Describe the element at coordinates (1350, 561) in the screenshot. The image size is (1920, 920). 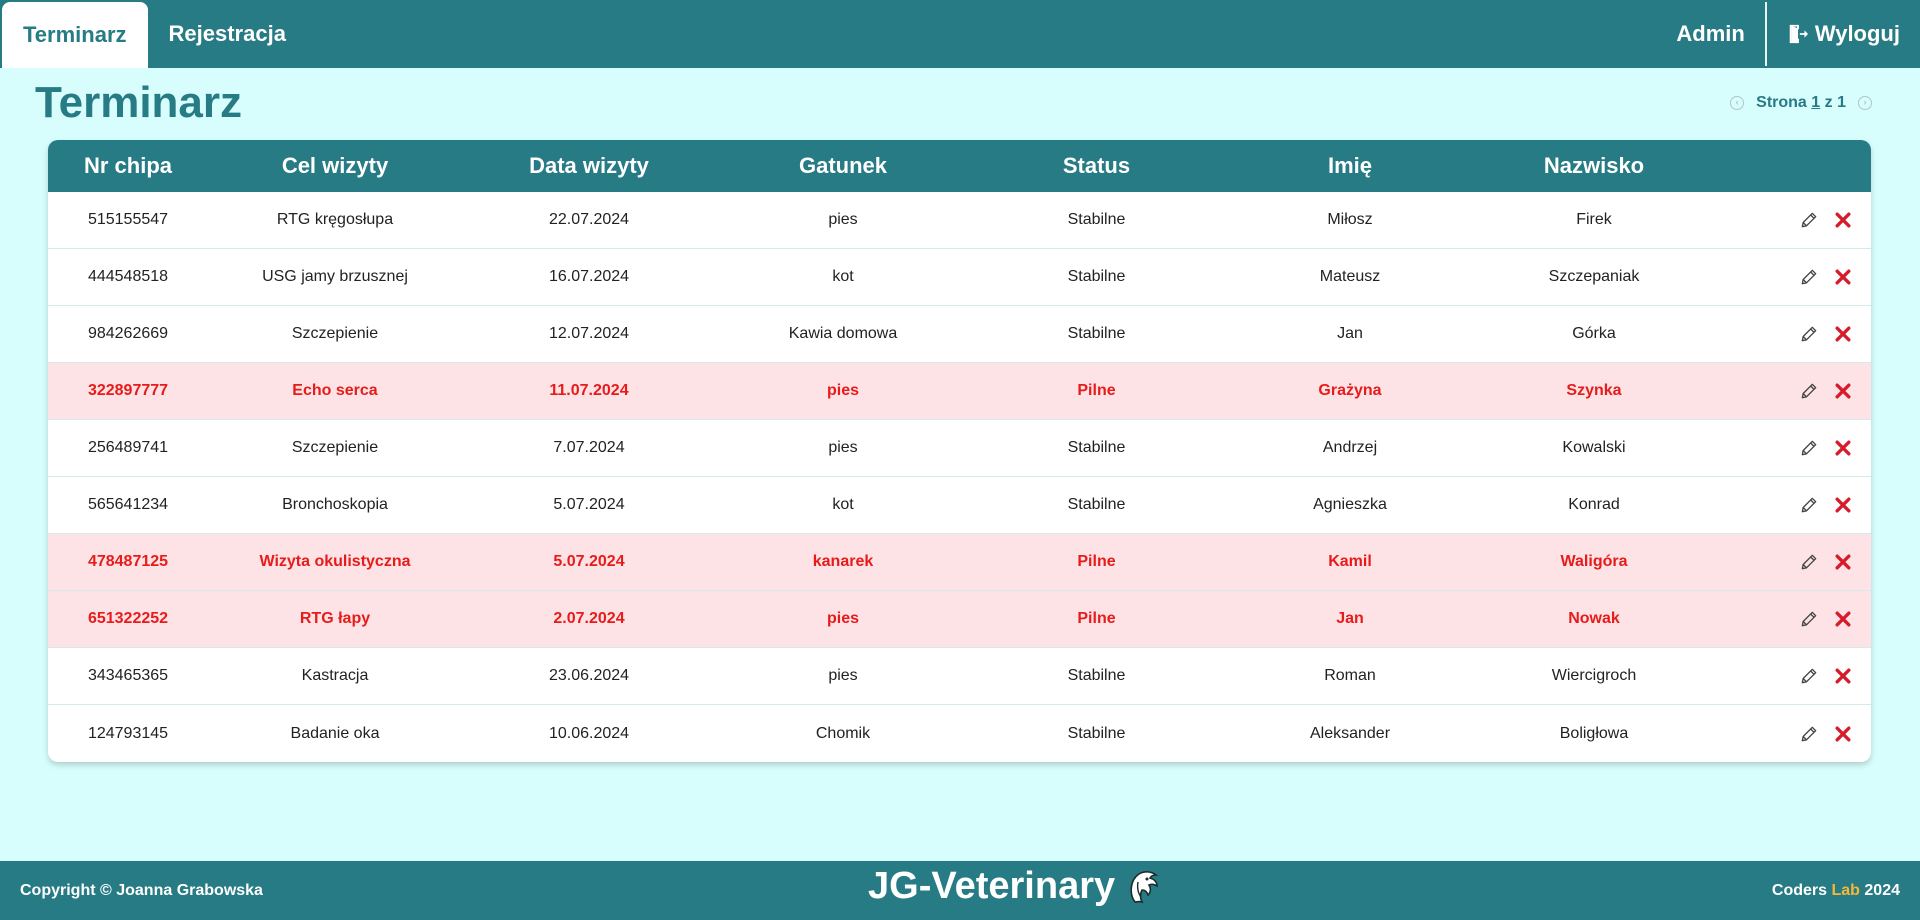
I see `cell-first-name: Kamil` at that location.